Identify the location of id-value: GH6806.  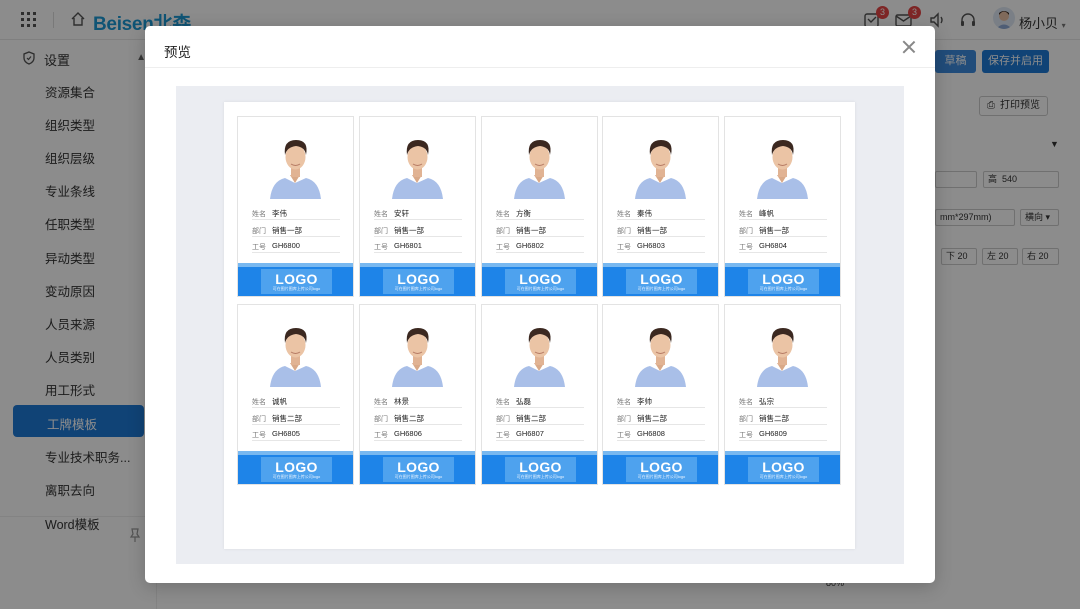
(408, 433).